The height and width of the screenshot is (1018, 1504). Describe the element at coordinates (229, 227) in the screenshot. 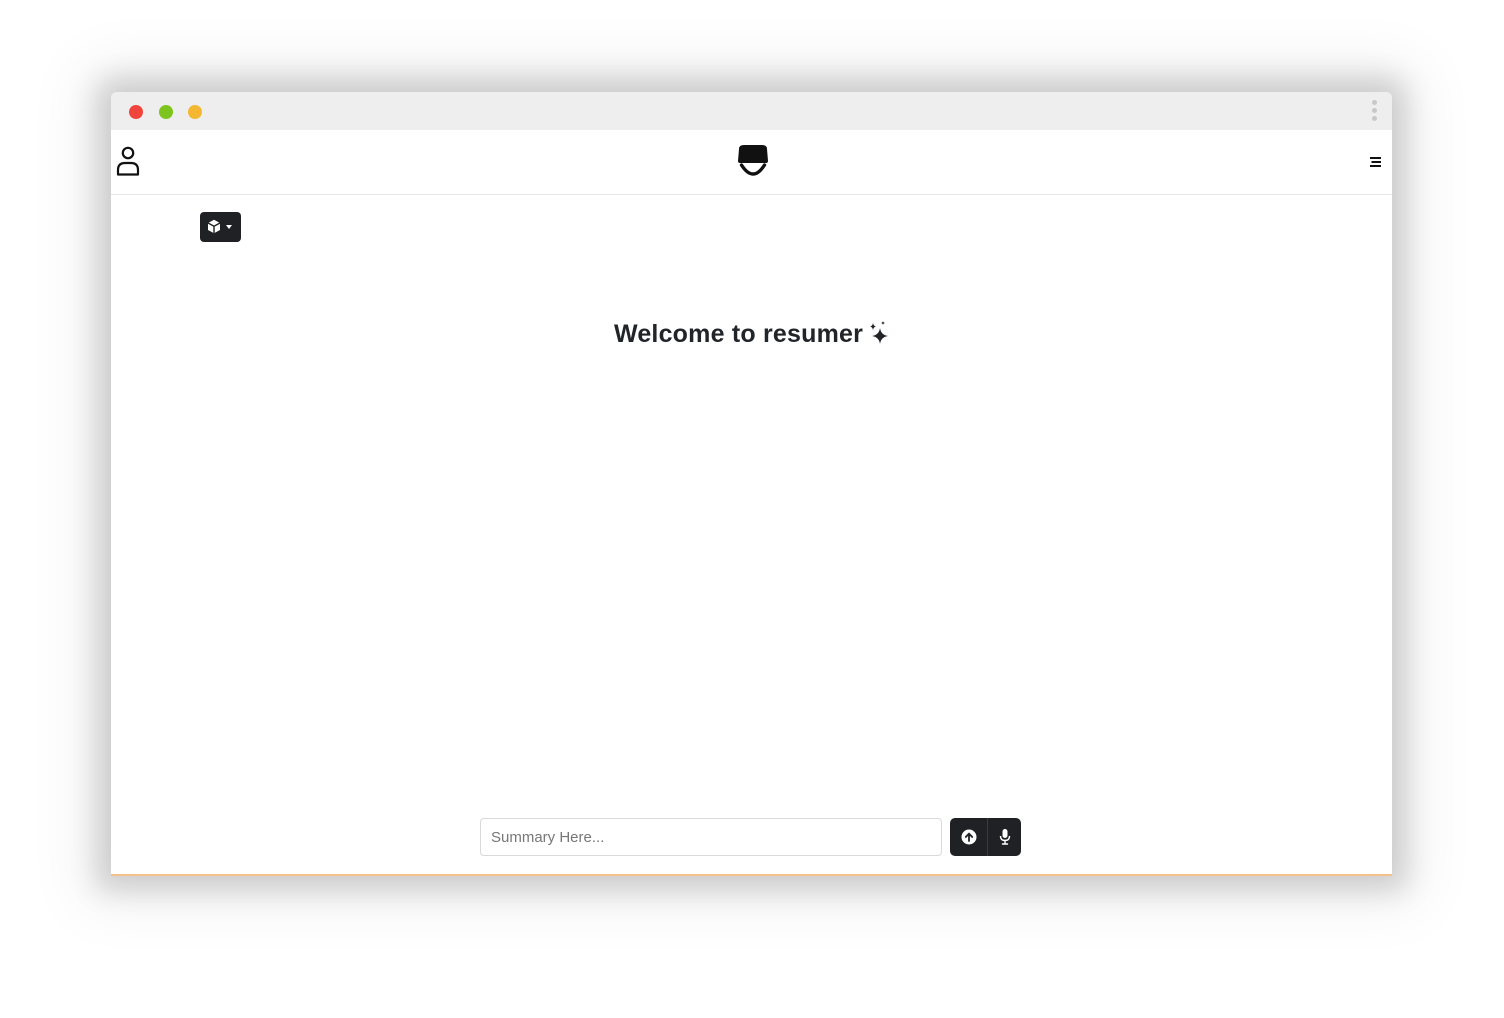

I see `caret-down-icon` at that location.